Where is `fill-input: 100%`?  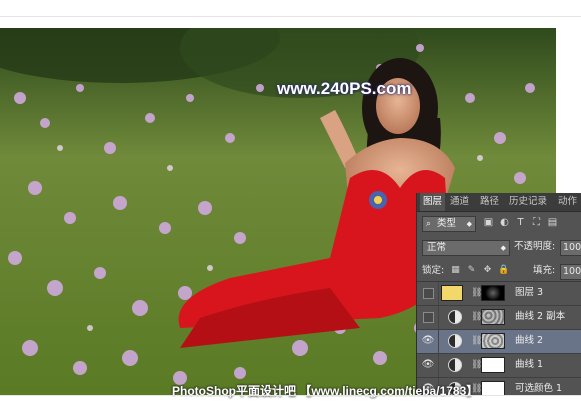 fill-input: 100% is located at coordinates (570, 272).